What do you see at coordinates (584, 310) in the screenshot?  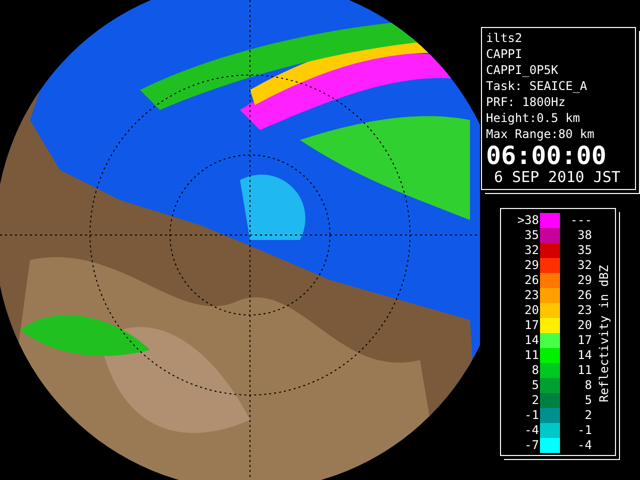 I see `legend-upper-value: 23` at bounding box center [584, 310].